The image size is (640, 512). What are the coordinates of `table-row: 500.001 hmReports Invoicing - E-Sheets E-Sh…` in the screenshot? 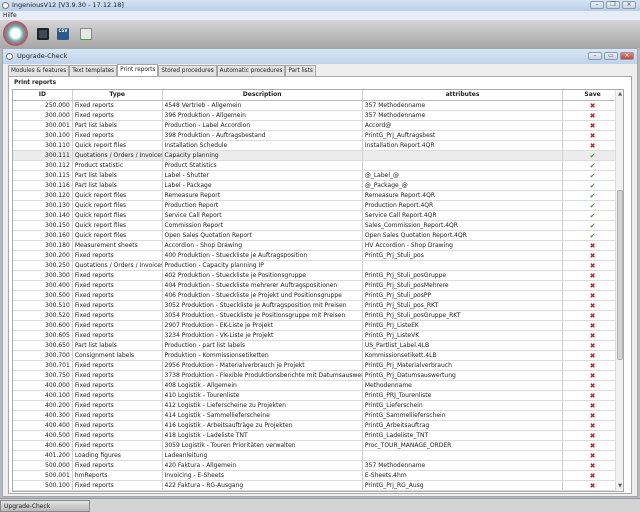 It's located at (318, 476).